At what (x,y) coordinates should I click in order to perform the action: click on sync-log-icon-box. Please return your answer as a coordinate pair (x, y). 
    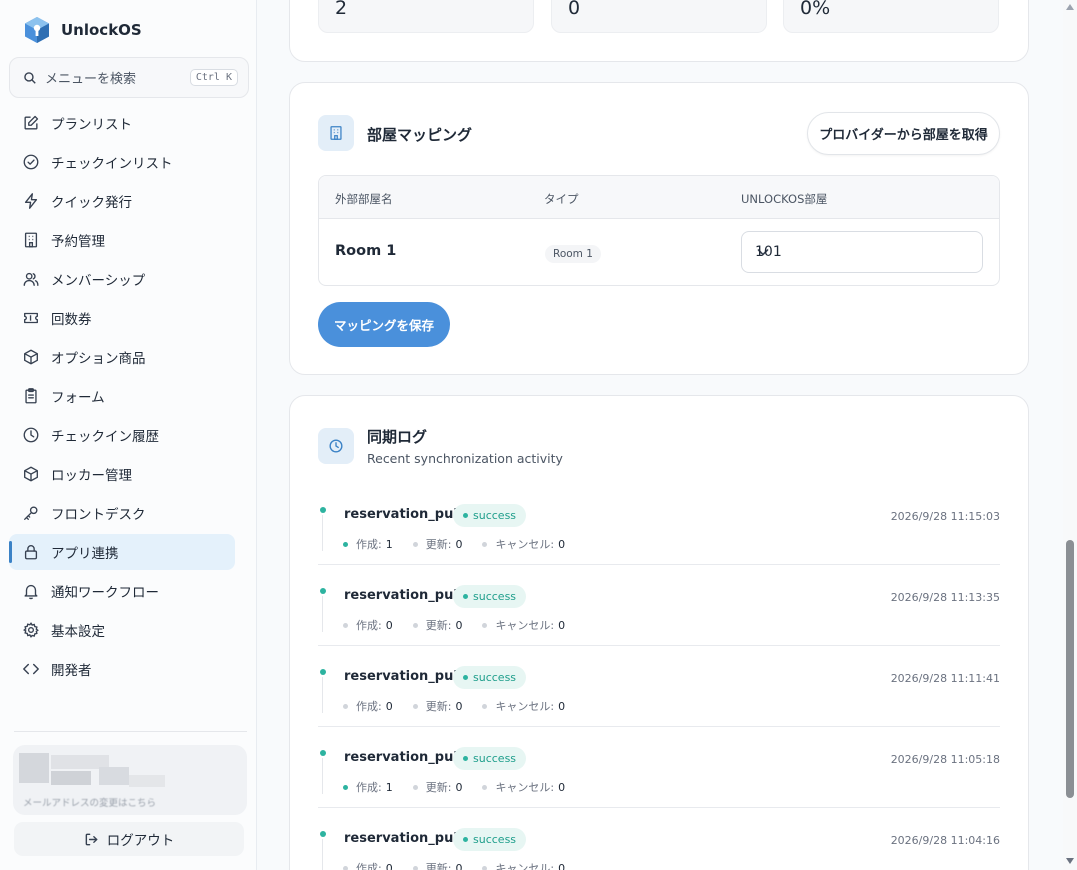
    Looking at the image, I should click on (336, 446).